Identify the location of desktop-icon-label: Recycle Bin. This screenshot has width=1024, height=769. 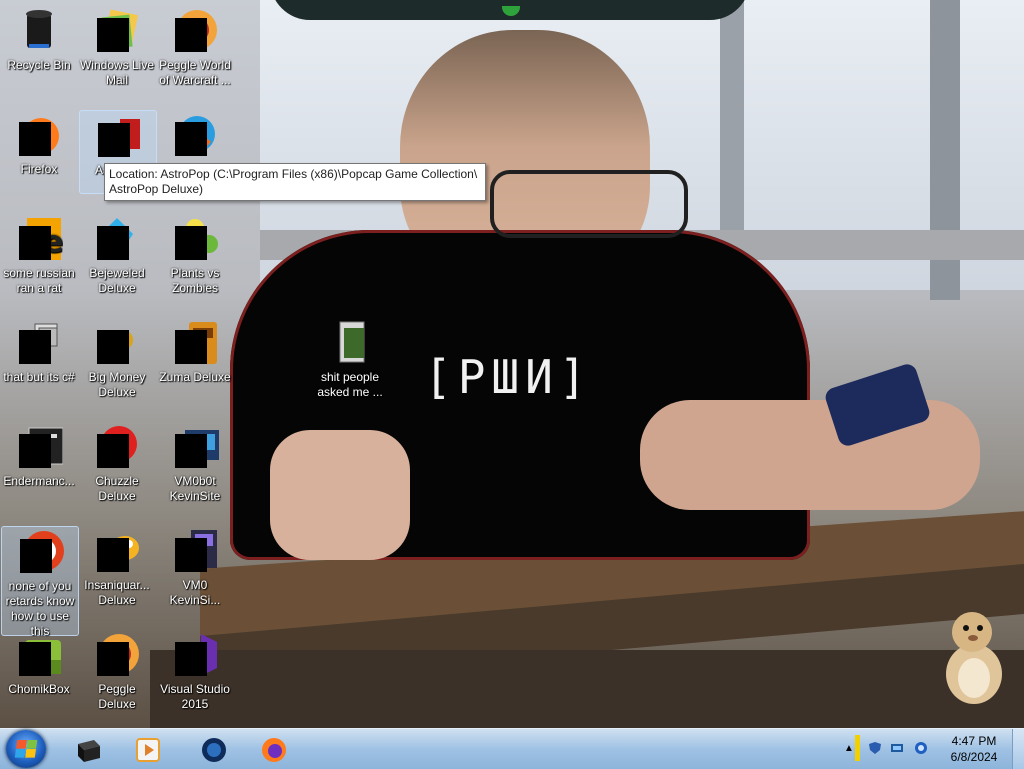
(39, 65).